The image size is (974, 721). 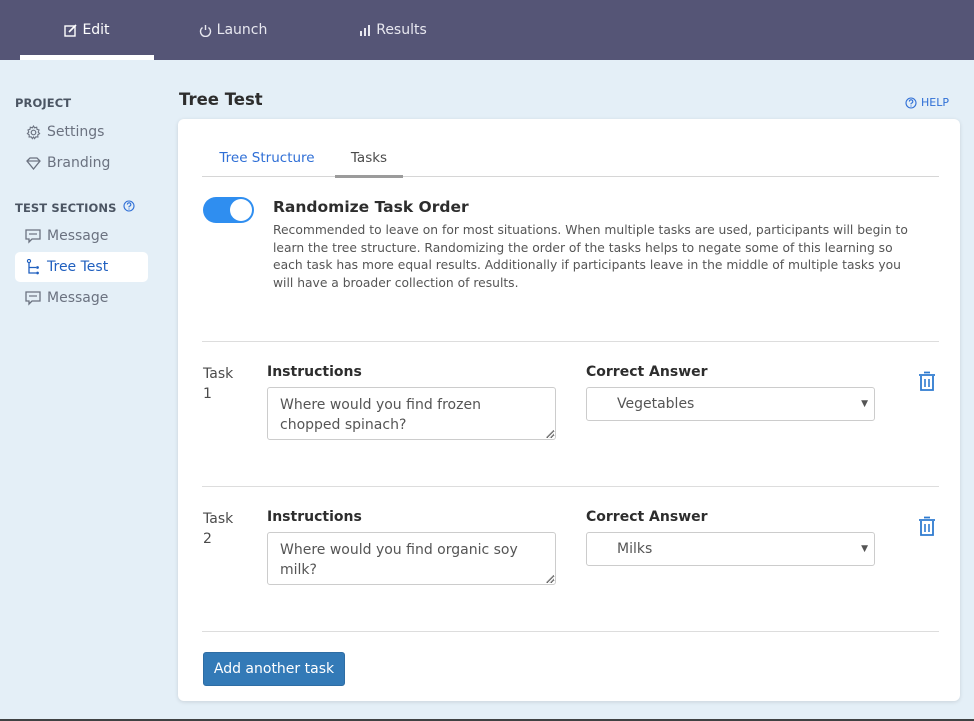 I want to click on randomize-toggle, so click(x=228, y=210).